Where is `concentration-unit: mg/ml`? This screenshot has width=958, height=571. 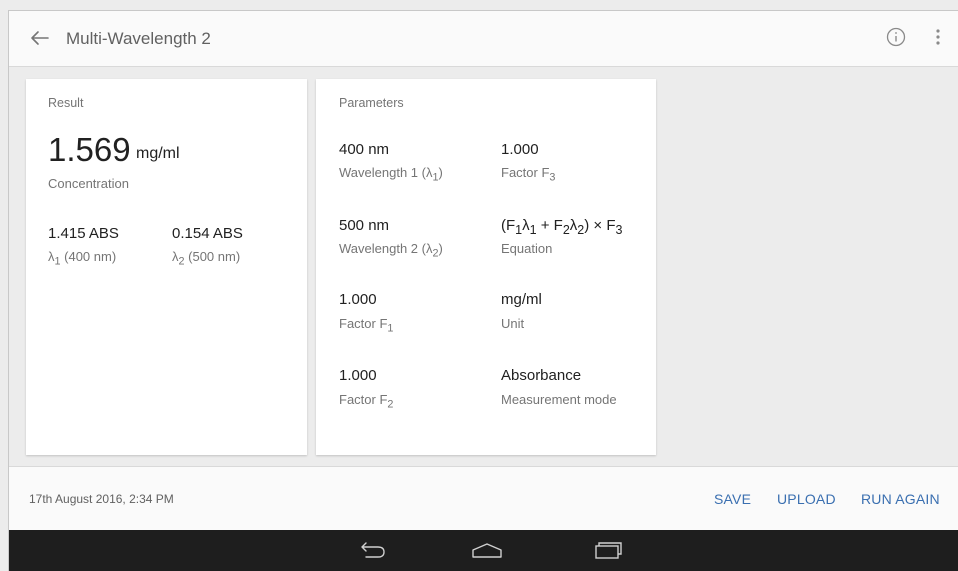 concentration-unit: mg/ml is located at coordinates (158, 153).